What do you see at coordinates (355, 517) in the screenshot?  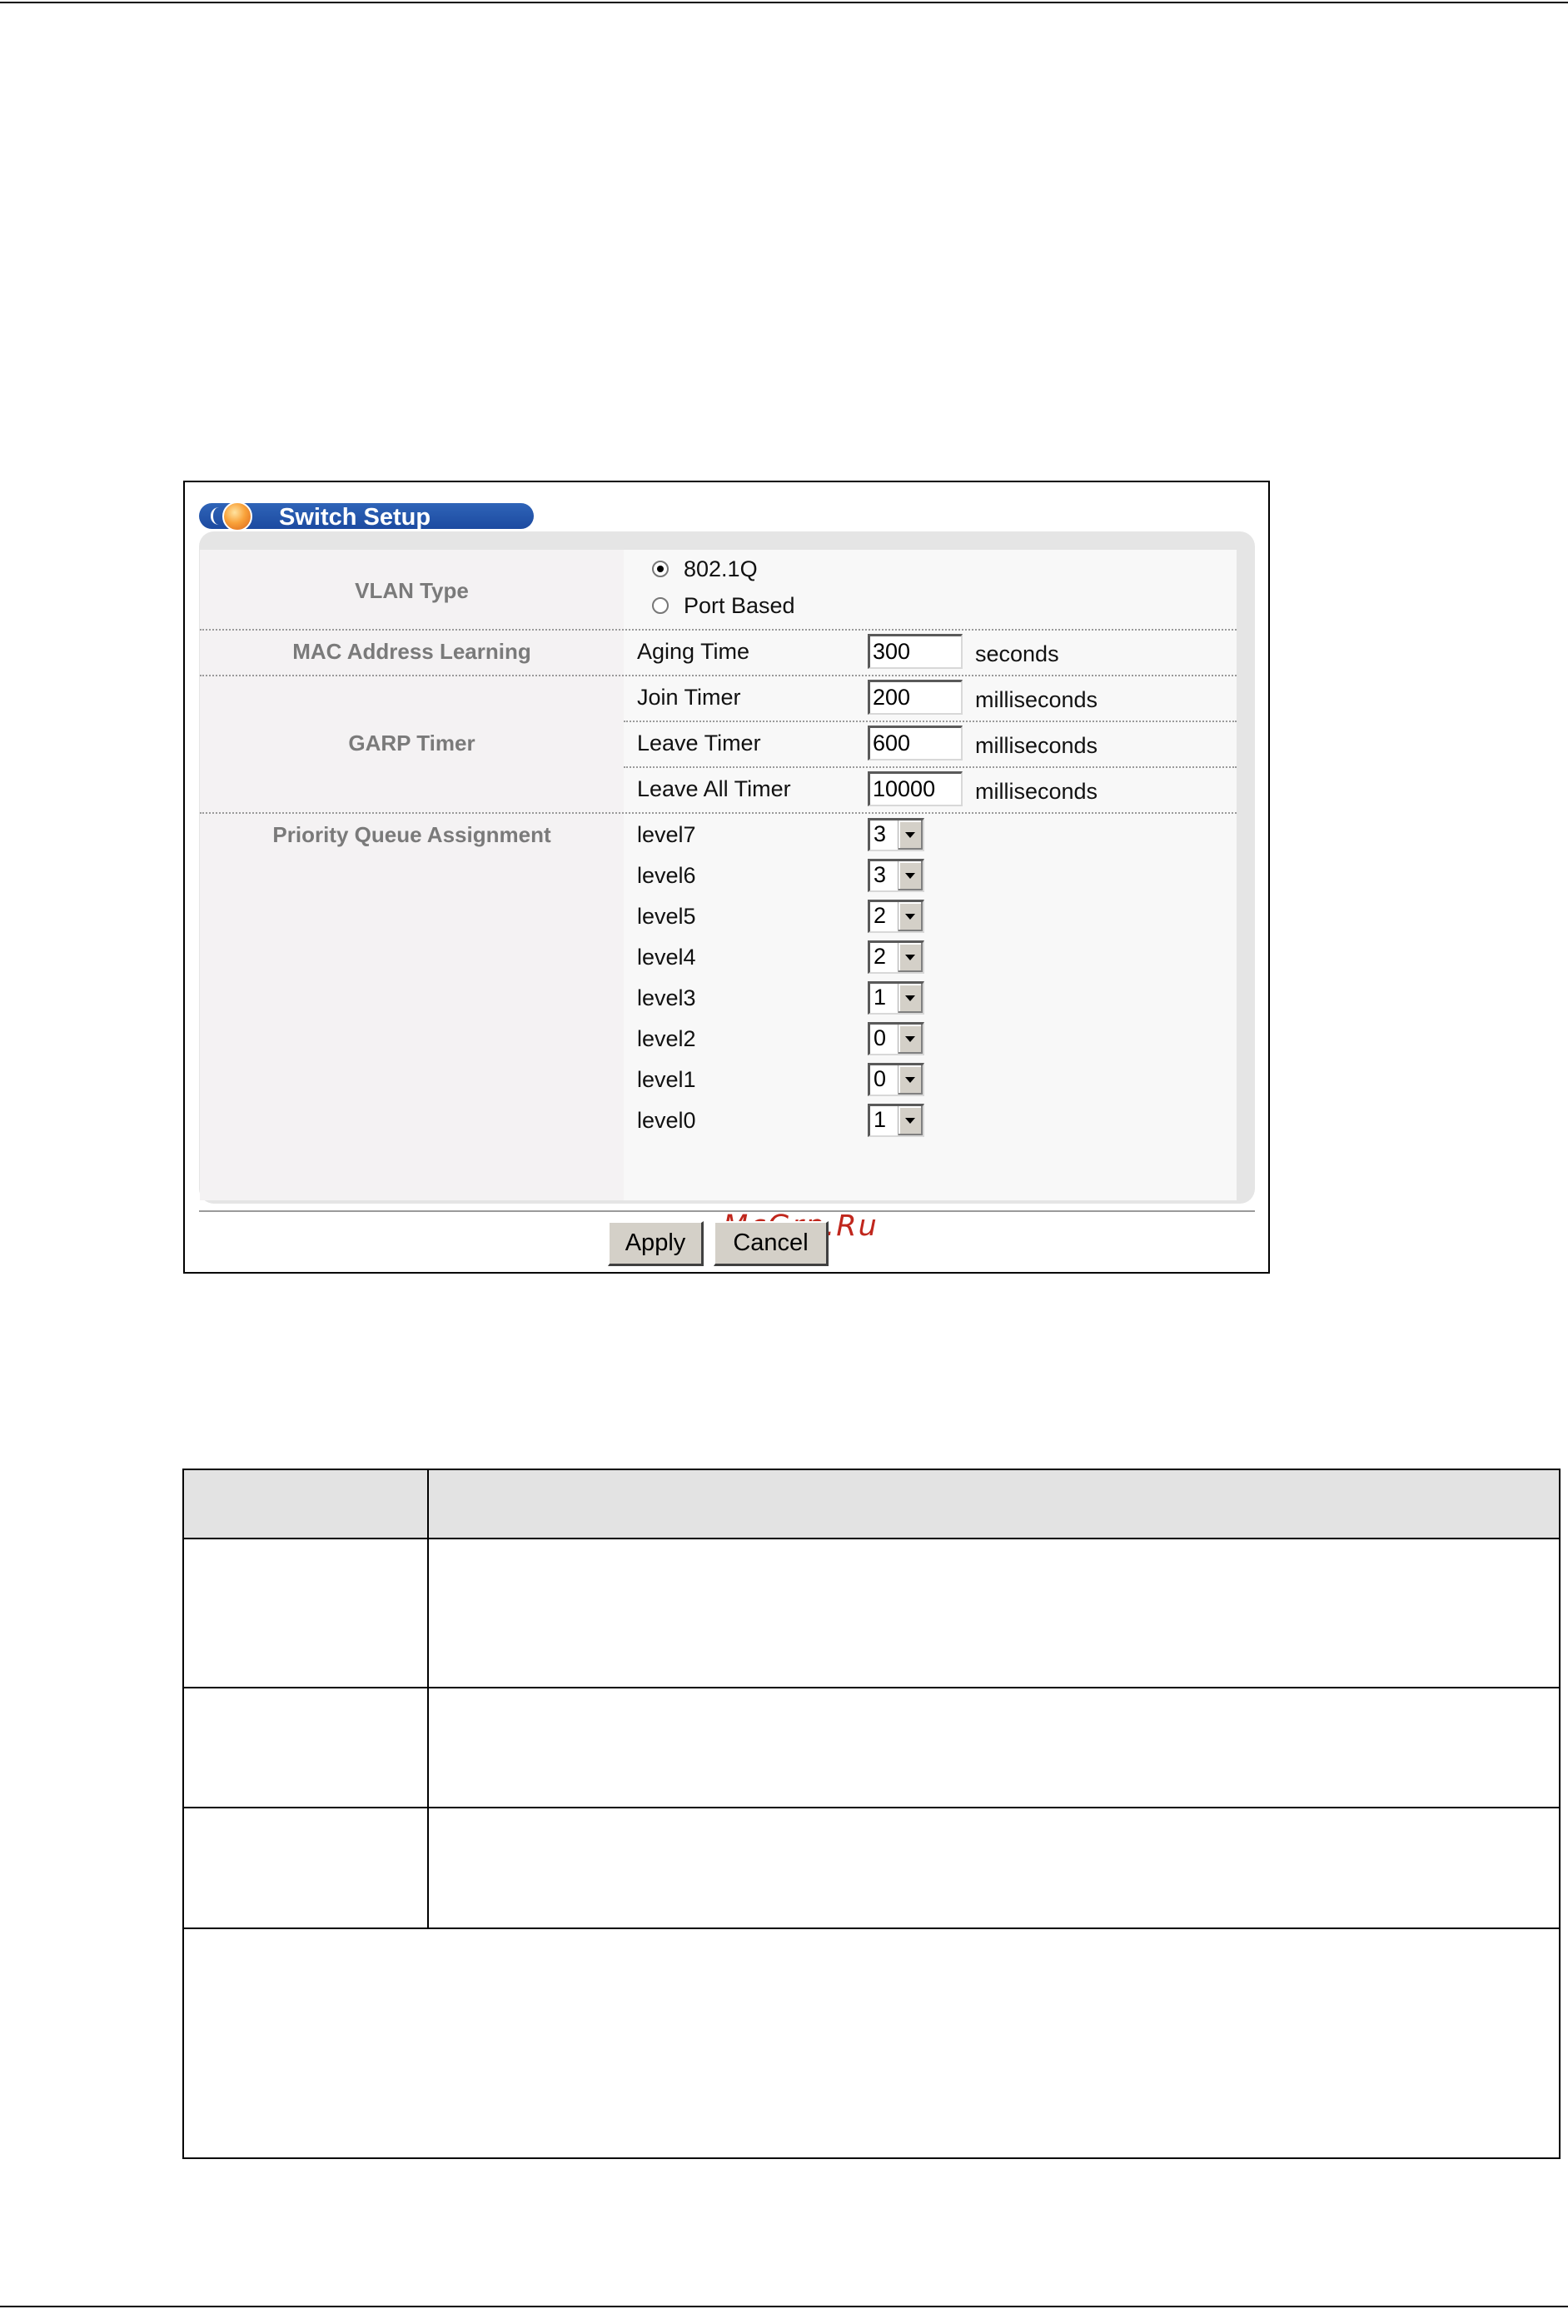 I see `section-title: Switch Setup` at bounding box center [355, 517].